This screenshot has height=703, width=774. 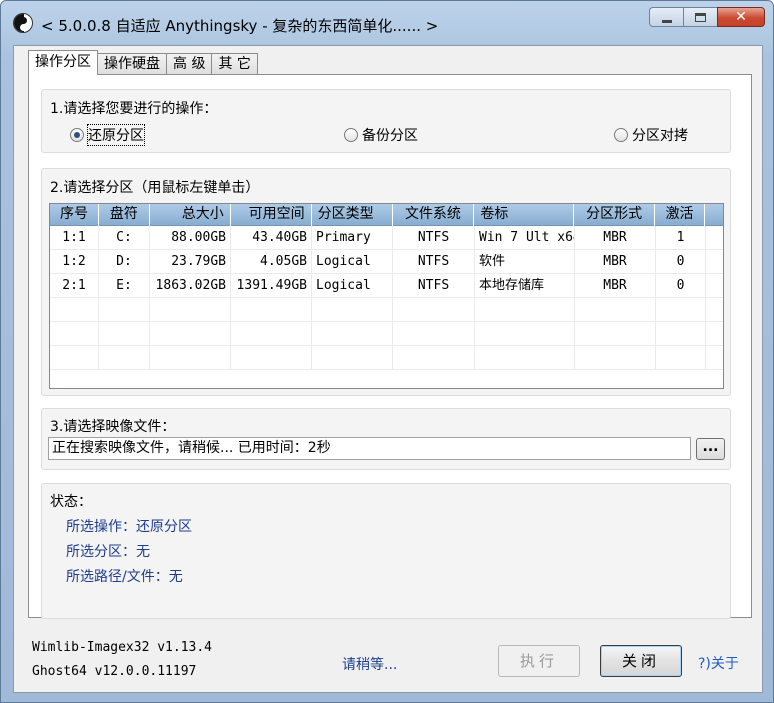 I want to click on table-header: 序号 盘符 总大小 可用空间 分区类型 文件系统 卷标 分区形式 激活, so click(x=386, y=215).